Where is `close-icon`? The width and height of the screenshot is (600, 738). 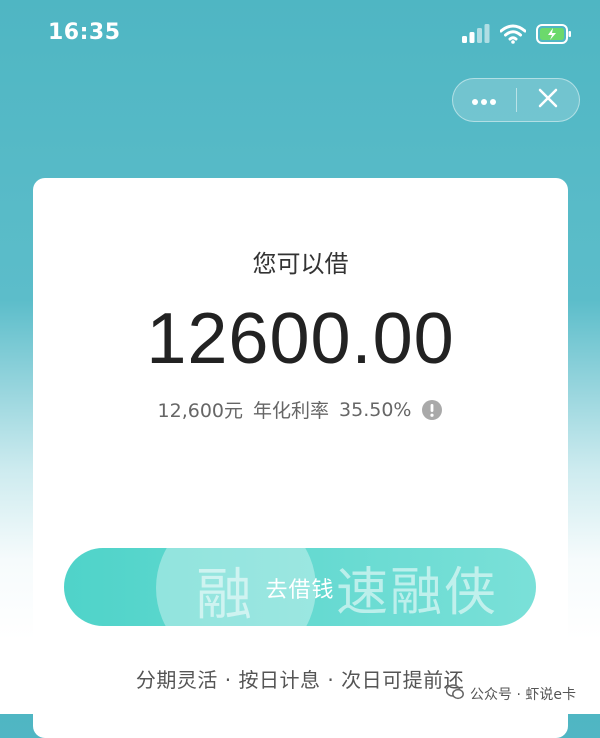 close-icon is located at coordinates (548, 100).